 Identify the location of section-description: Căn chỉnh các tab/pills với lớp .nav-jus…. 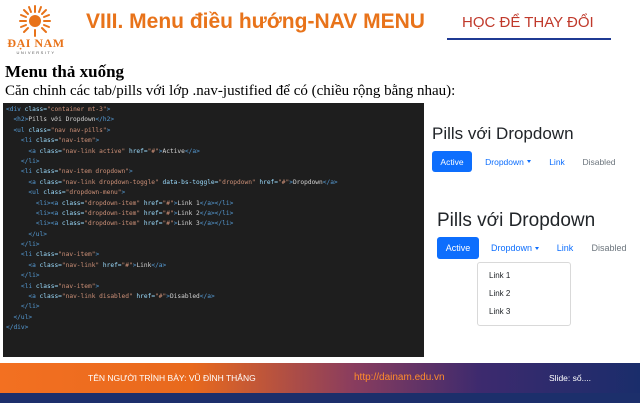
(230, 91).